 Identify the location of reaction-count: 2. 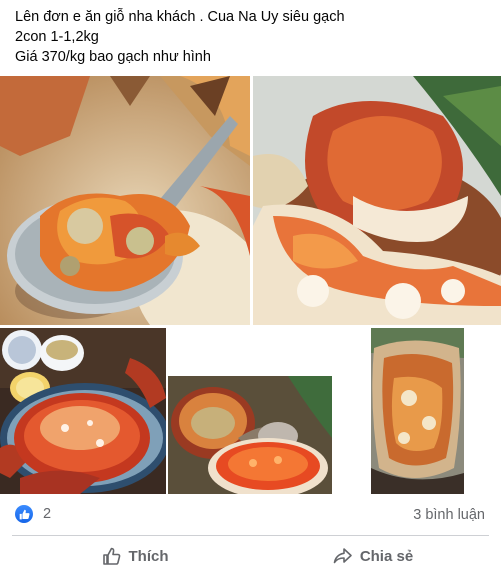
(47, 514).